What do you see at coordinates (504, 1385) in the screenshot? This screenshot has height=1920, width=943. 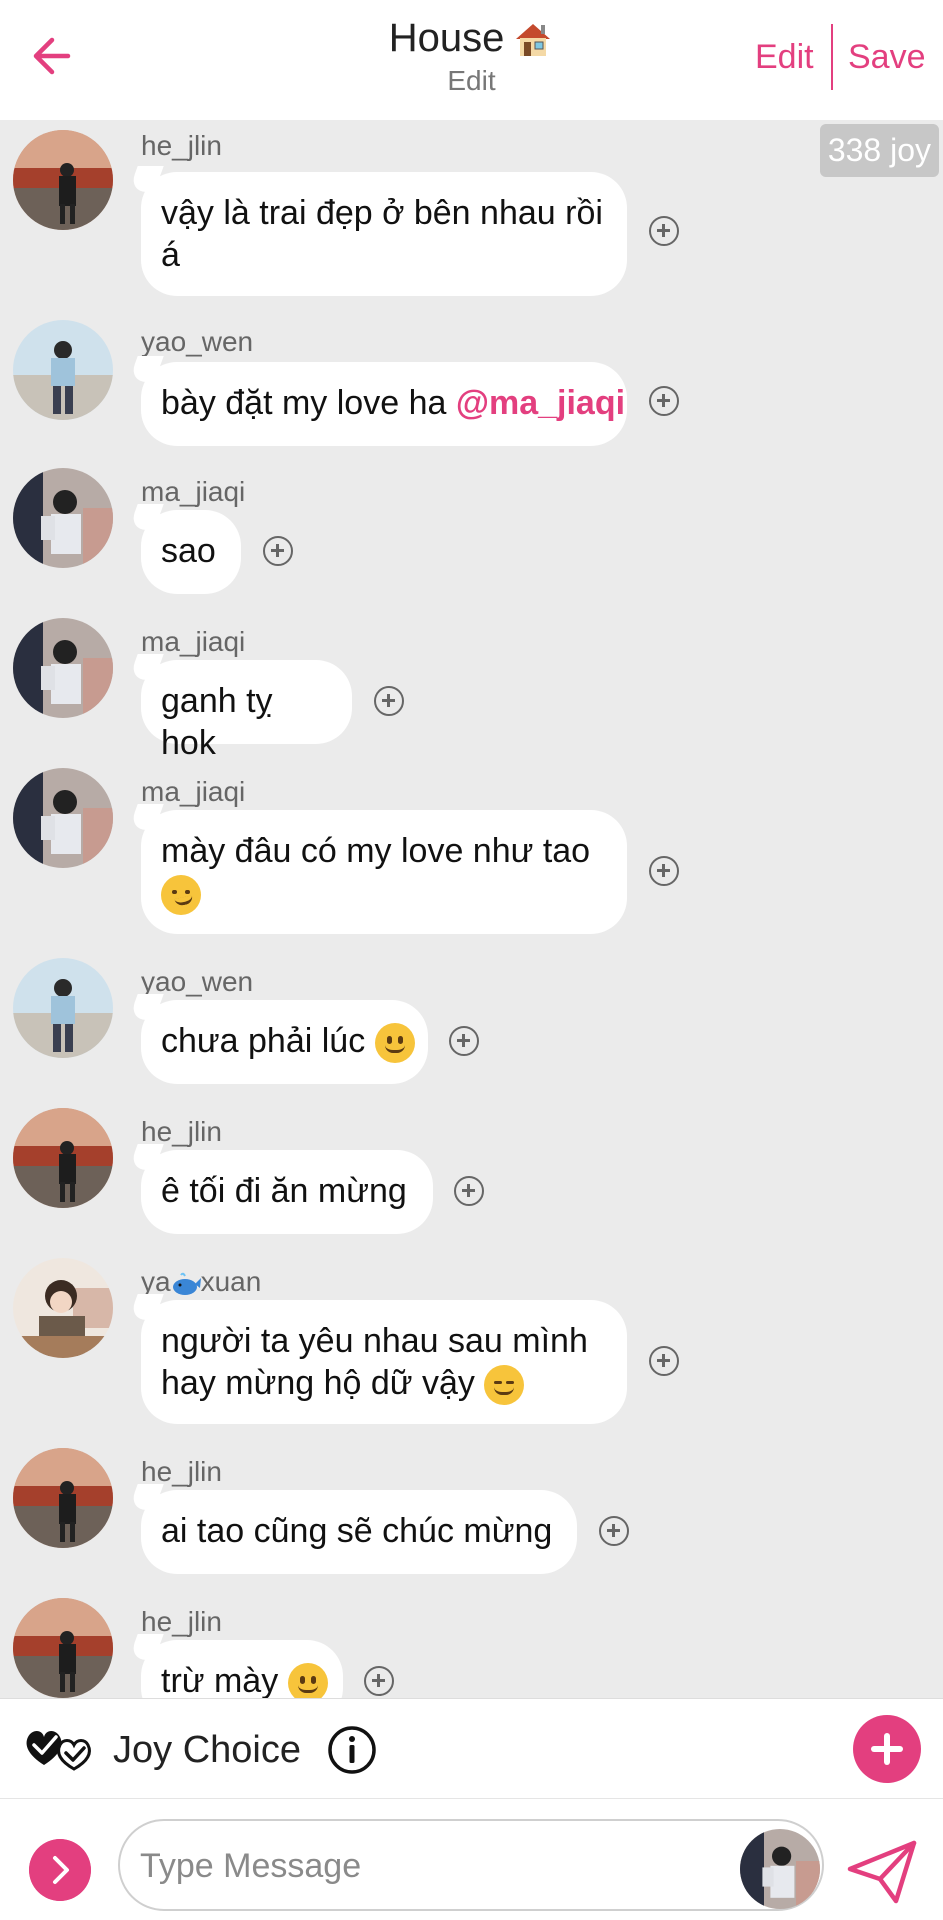 I see `relieved-emoji-icon` at bounding box center [504, 1385].